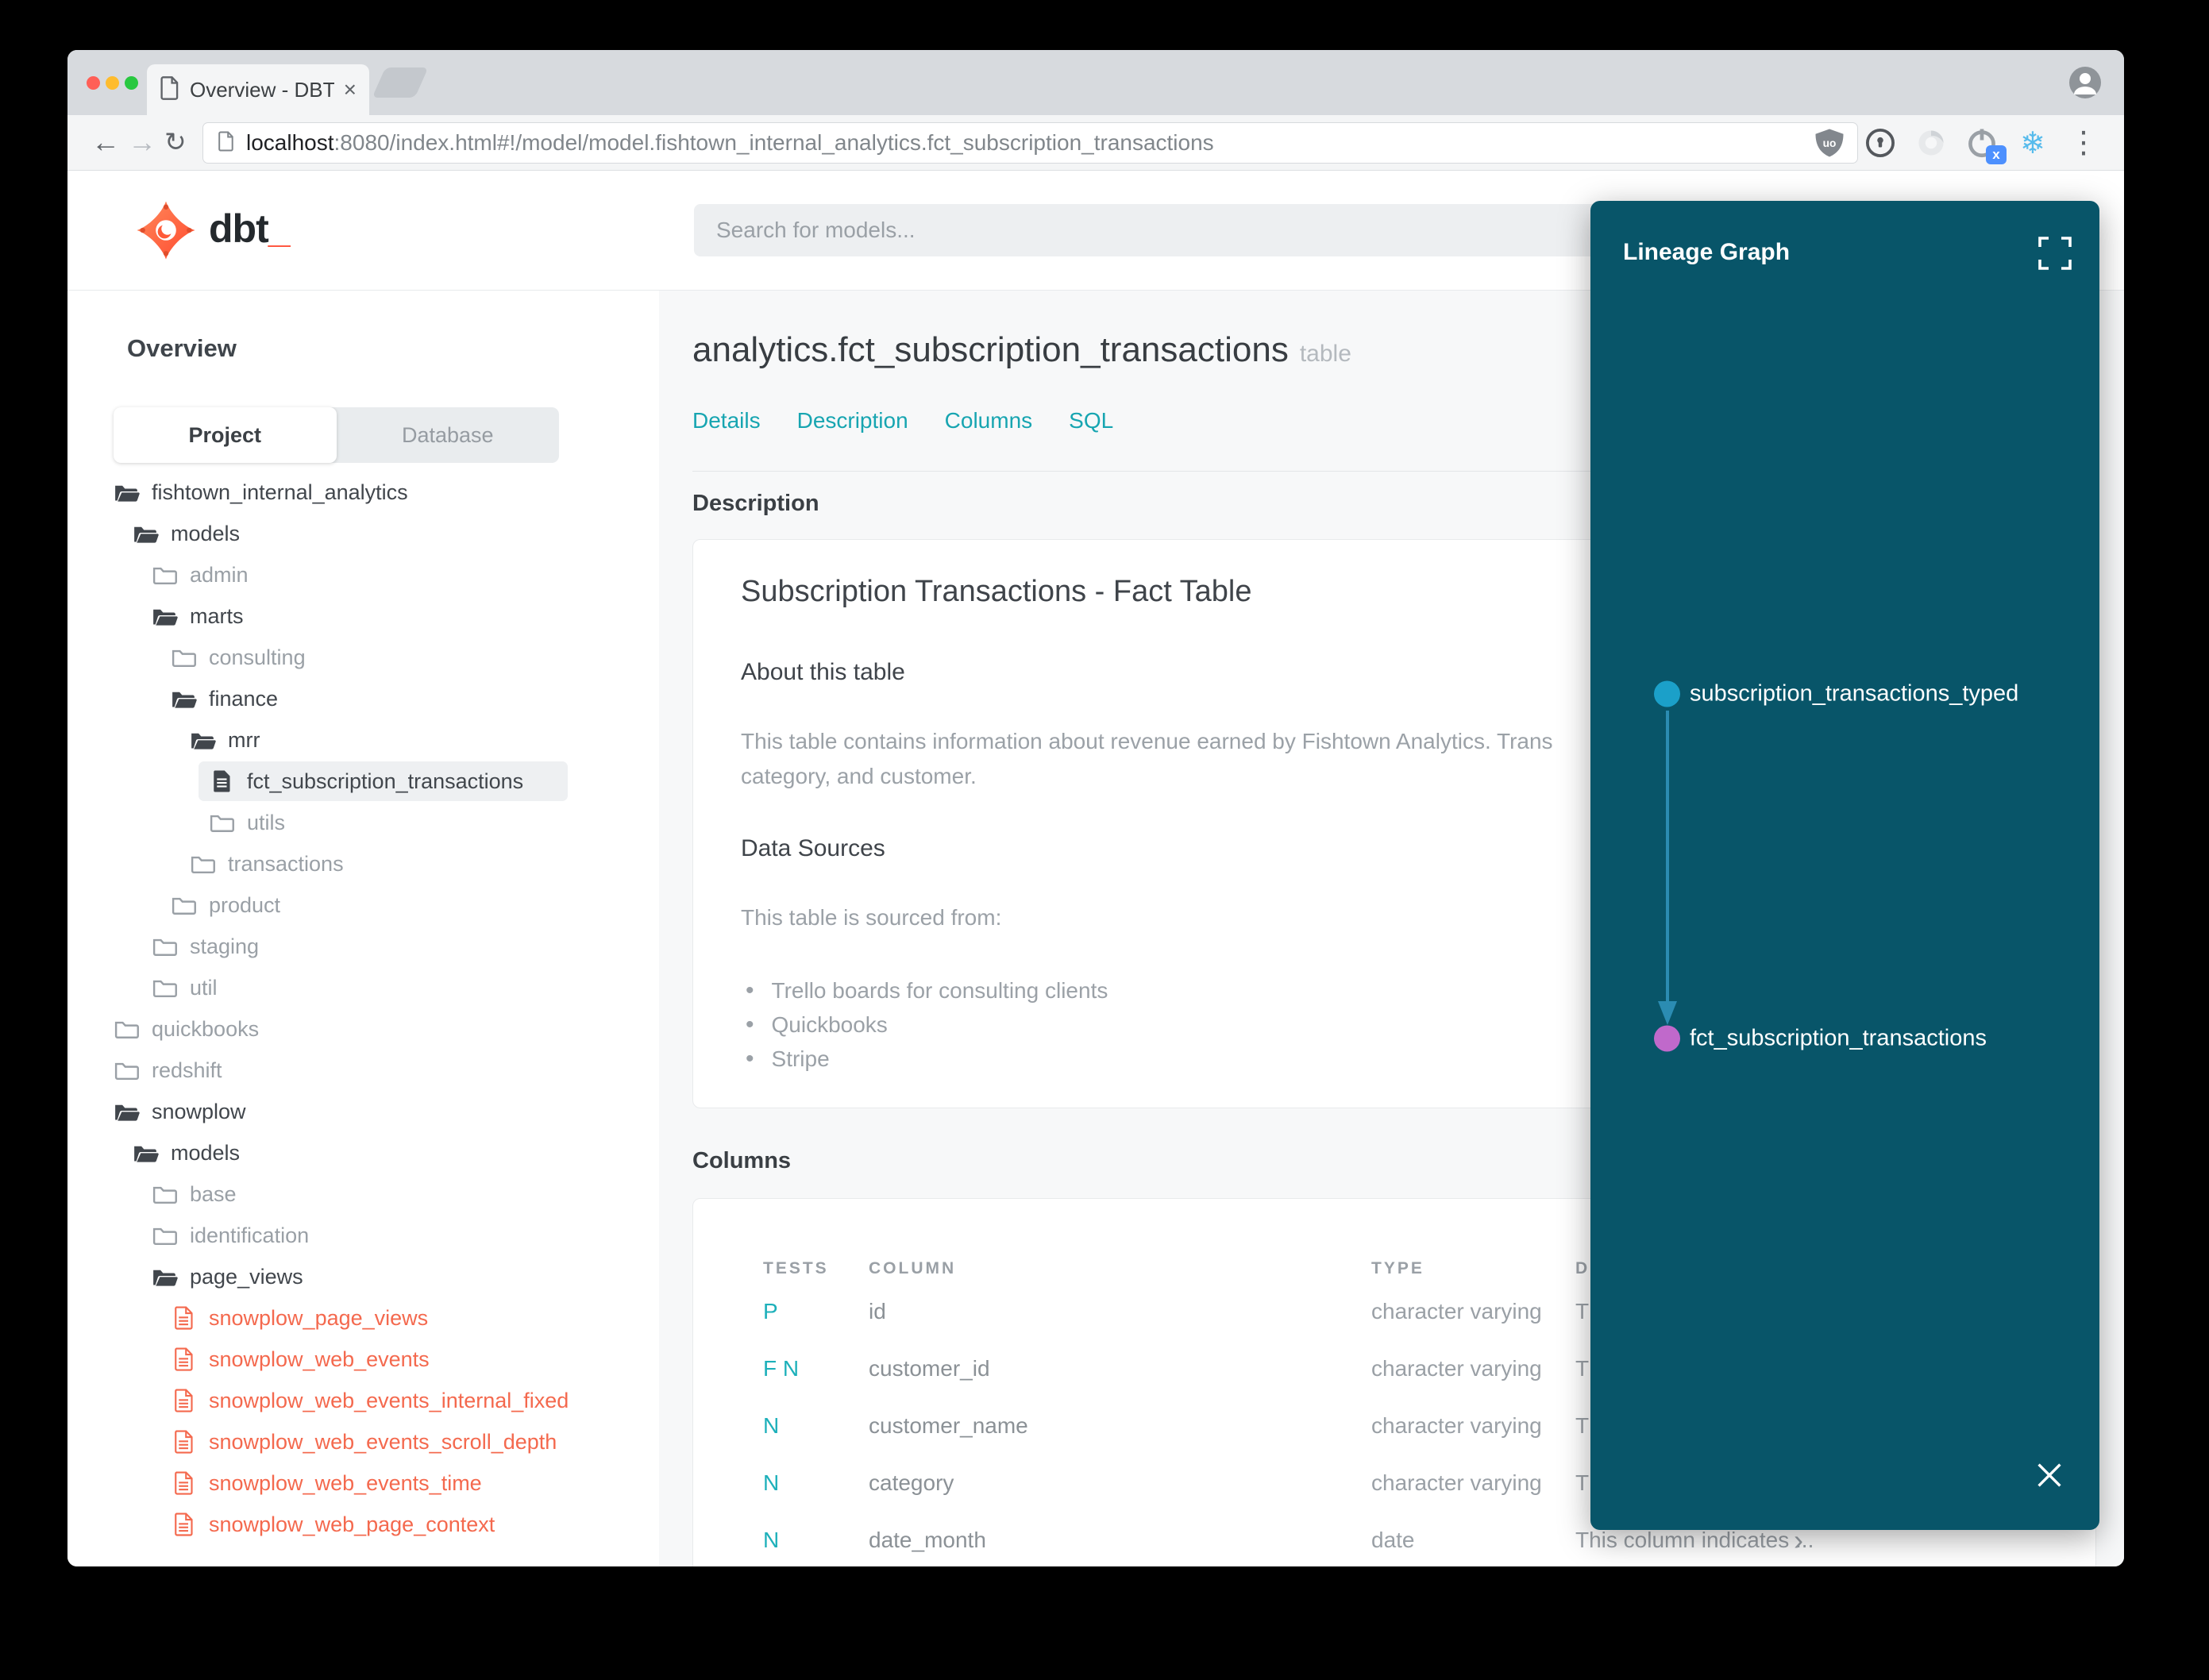 This screenshot has height=1680, width=2209. What do you see at coordinates (250, 229) in the screenshot?
I see `dbt-wordmark: dbt_` at bounding box center [250, 229].